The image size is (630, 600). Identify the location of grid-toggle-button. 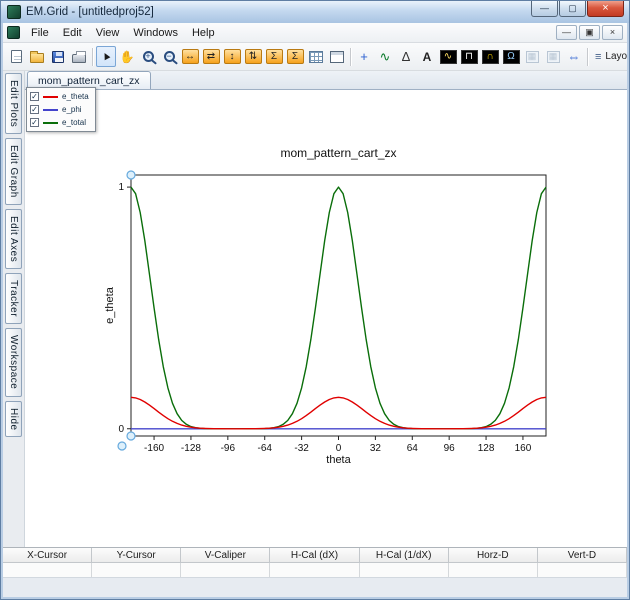
(316, 56).